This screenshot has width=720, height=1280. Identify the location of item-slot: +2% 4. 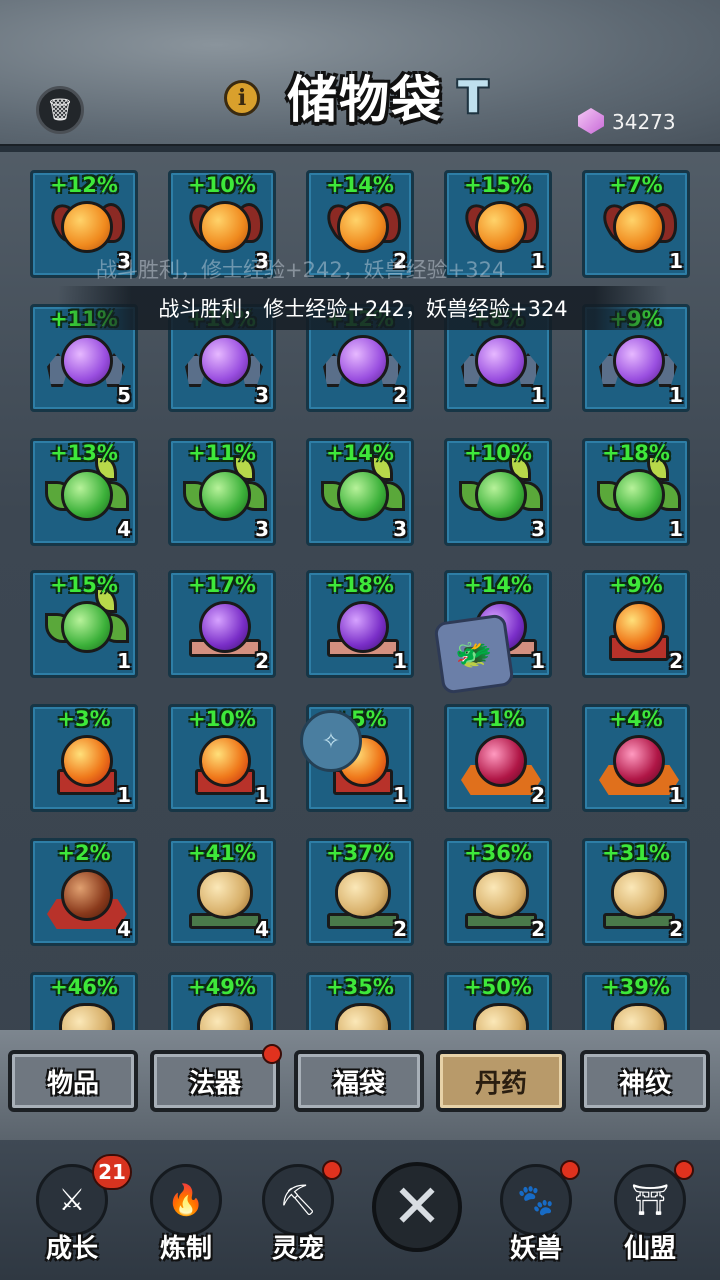
(84, 892).